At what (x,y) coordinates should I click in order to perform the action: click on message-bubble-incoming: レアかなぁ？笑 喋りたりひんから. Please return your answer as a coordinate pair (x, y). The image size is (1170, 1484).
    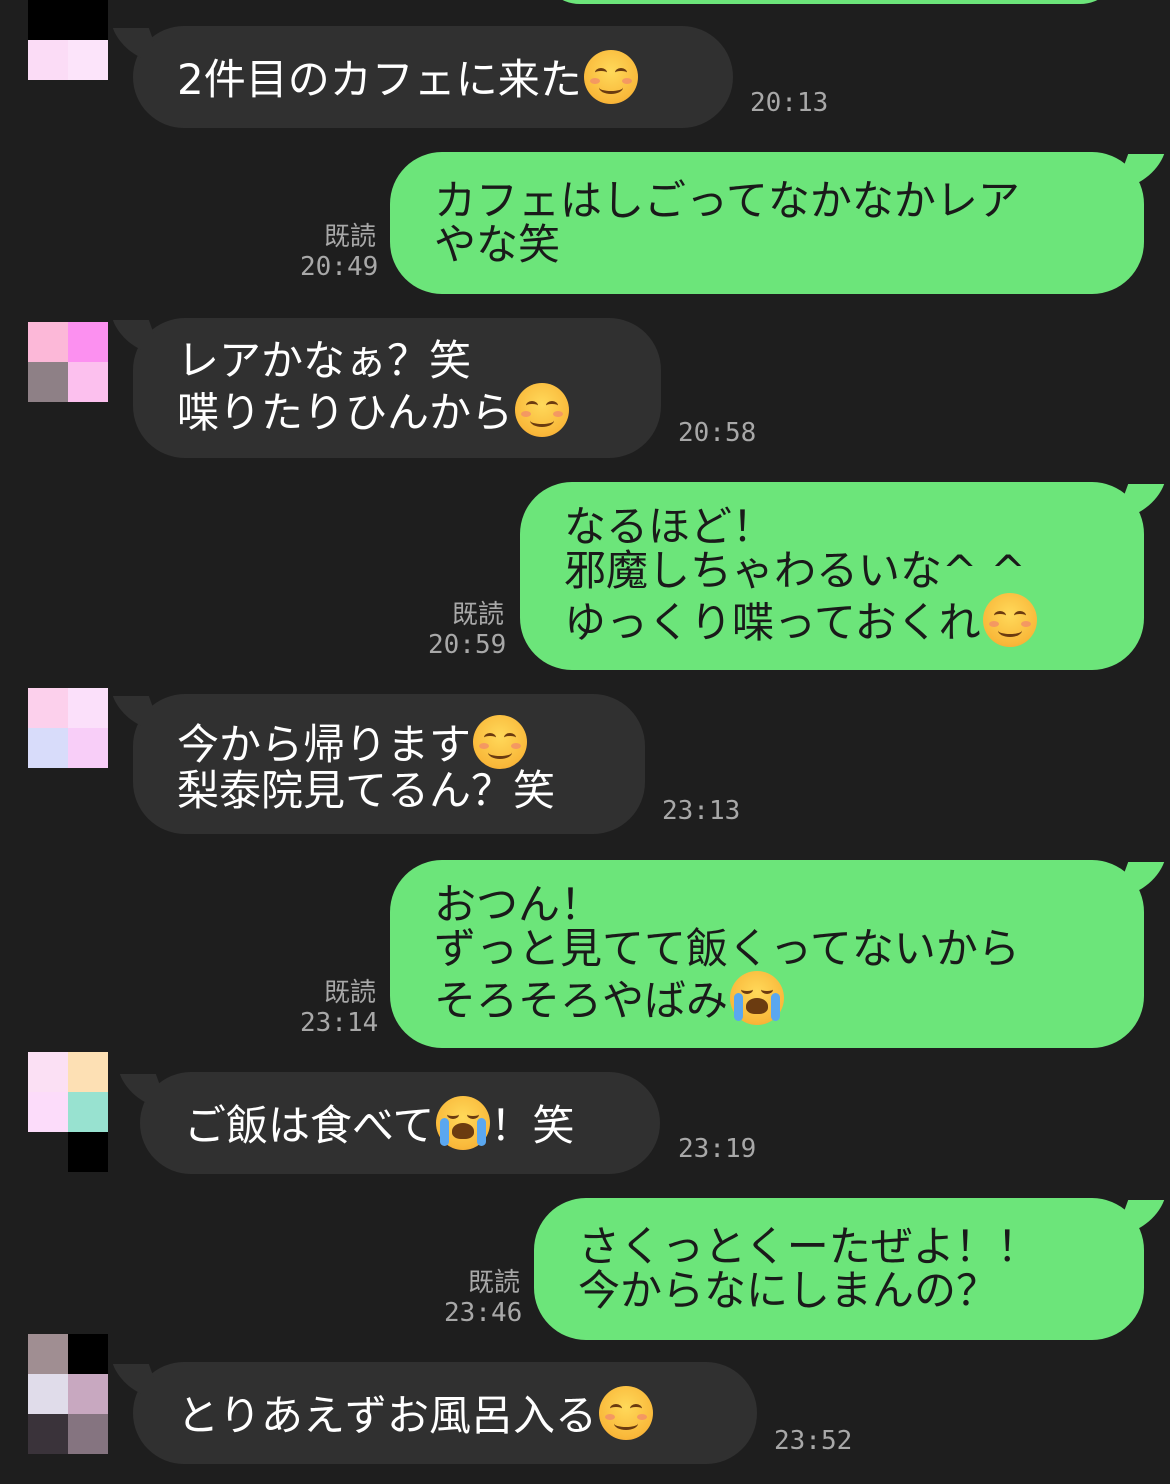
    Looking at the image, I should click on (397, 388).